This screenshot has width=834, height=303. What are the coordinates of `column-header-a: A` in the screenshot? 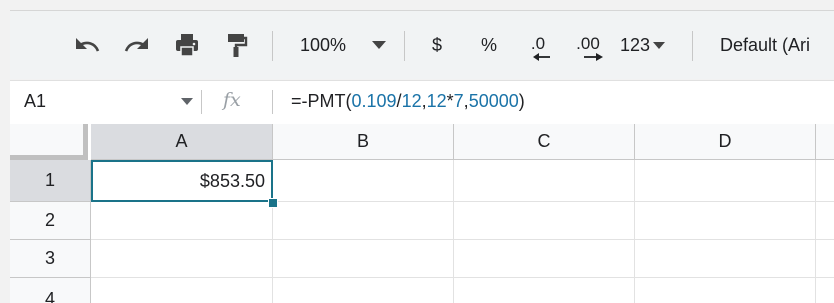 It's located at (182, 142).